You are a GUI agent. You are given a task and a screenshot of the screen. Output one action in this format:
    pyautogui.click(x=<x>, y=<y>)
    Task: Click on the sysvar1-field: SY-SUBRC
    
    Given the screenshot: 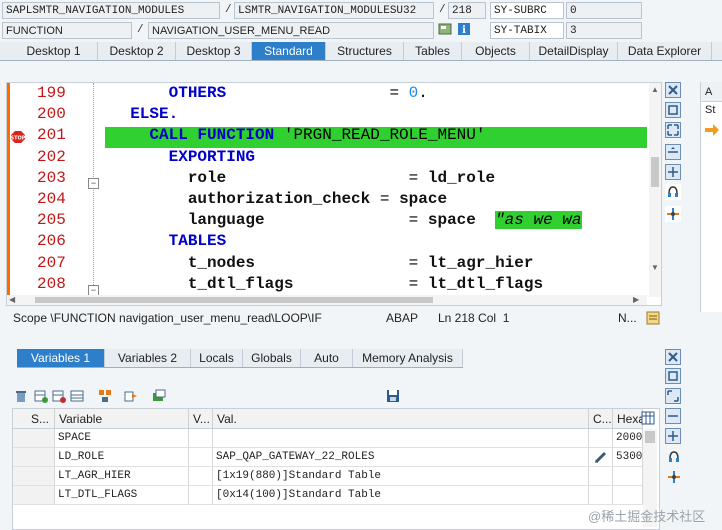 What is the action you would take?
    pyautogui.click(x=527, y=10)
    